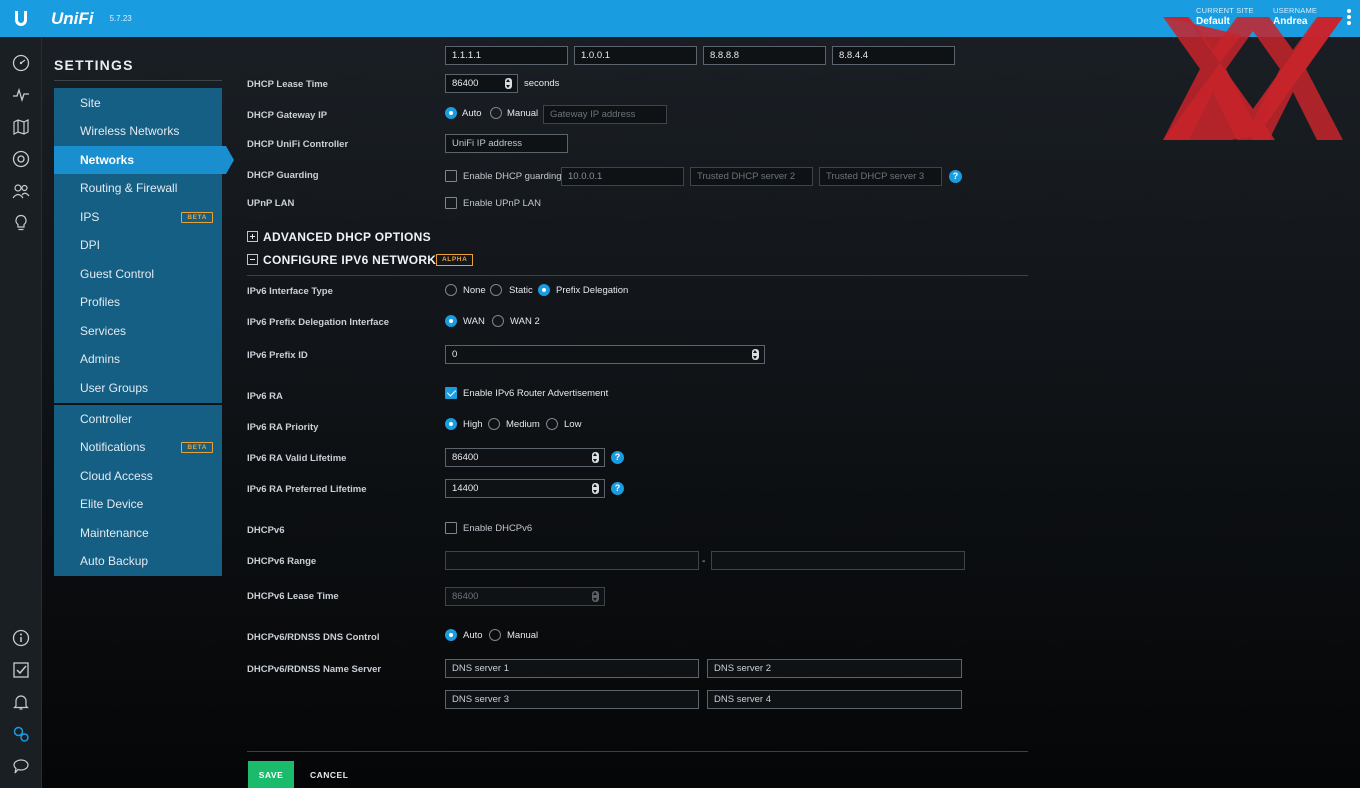  What do you see at coordinates (525, 457) in the screenshot?
I see `ipv6-ra-valid-lifetime-input: 86400` at bounding box center [525, 457].